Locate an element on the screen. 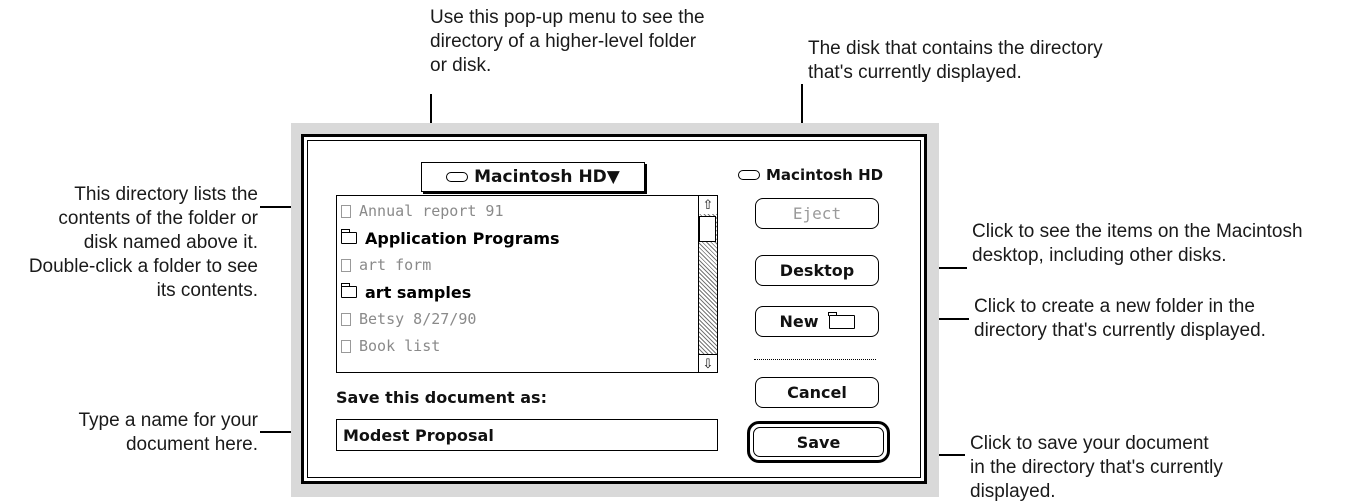 Image resolution: width=1348 pixels, height=504 pixels. file-name: art samples is located at coordinates (418, 292).